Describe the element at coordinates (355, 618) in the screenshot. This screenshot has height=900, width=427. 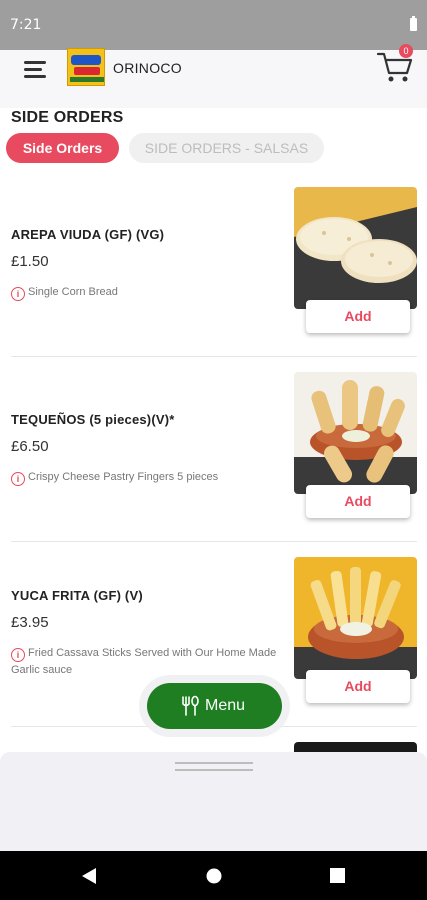
I see `yuca-frita-image` at that location.